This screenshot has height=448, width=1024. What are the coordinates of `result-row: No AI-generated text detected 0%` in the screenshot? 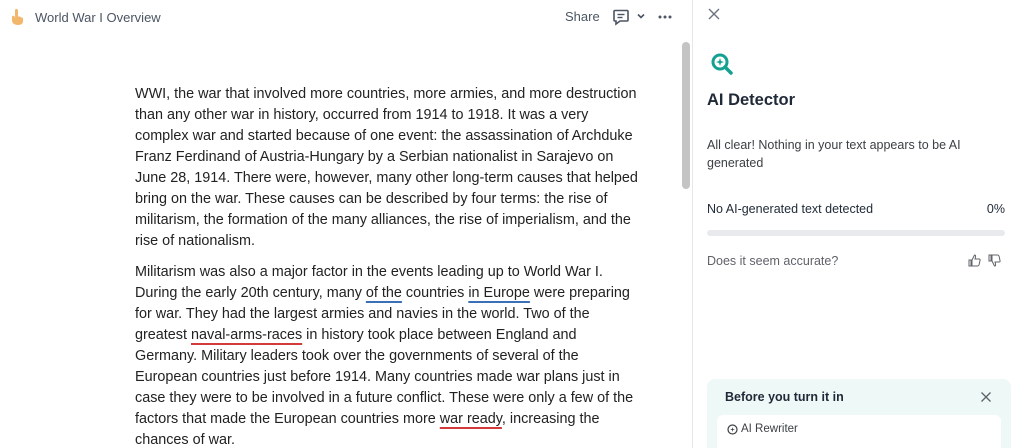 It's located at (856, 209).